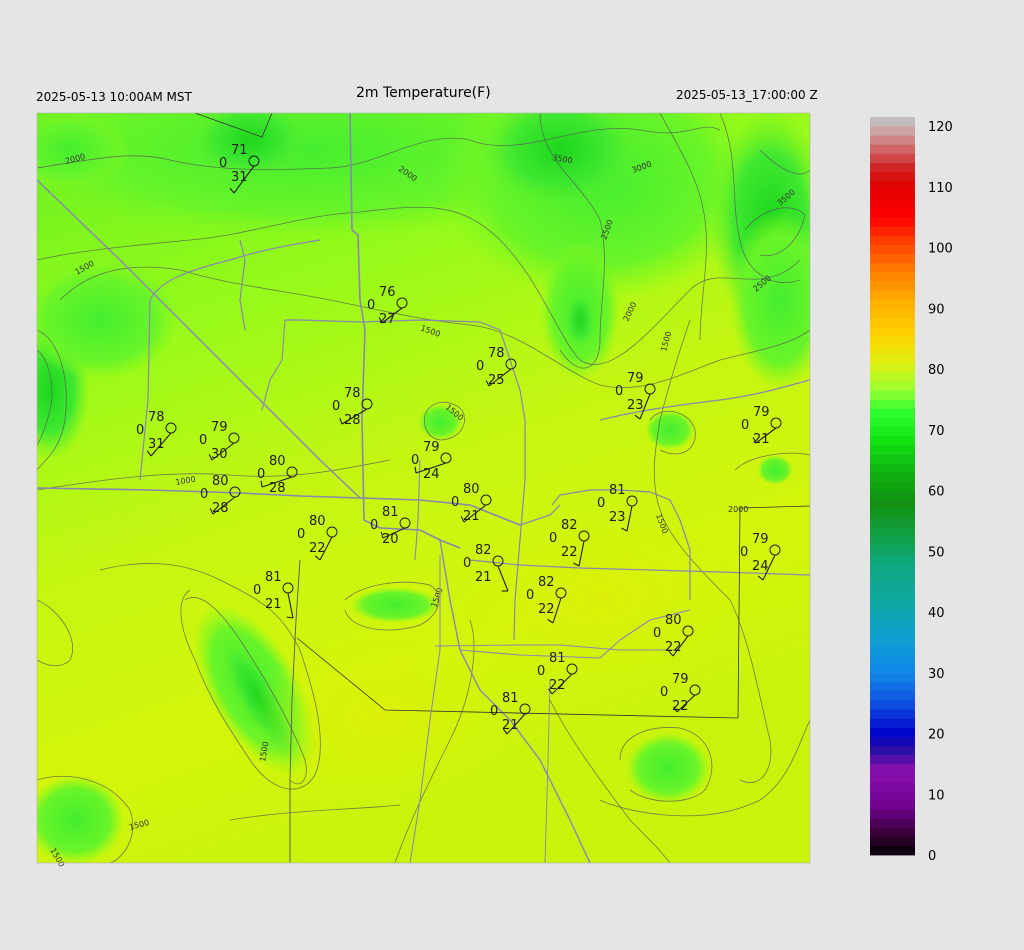 This screenshot has height=950, width=1024. I want to click on station-temperature: 76, so click(387, 292).